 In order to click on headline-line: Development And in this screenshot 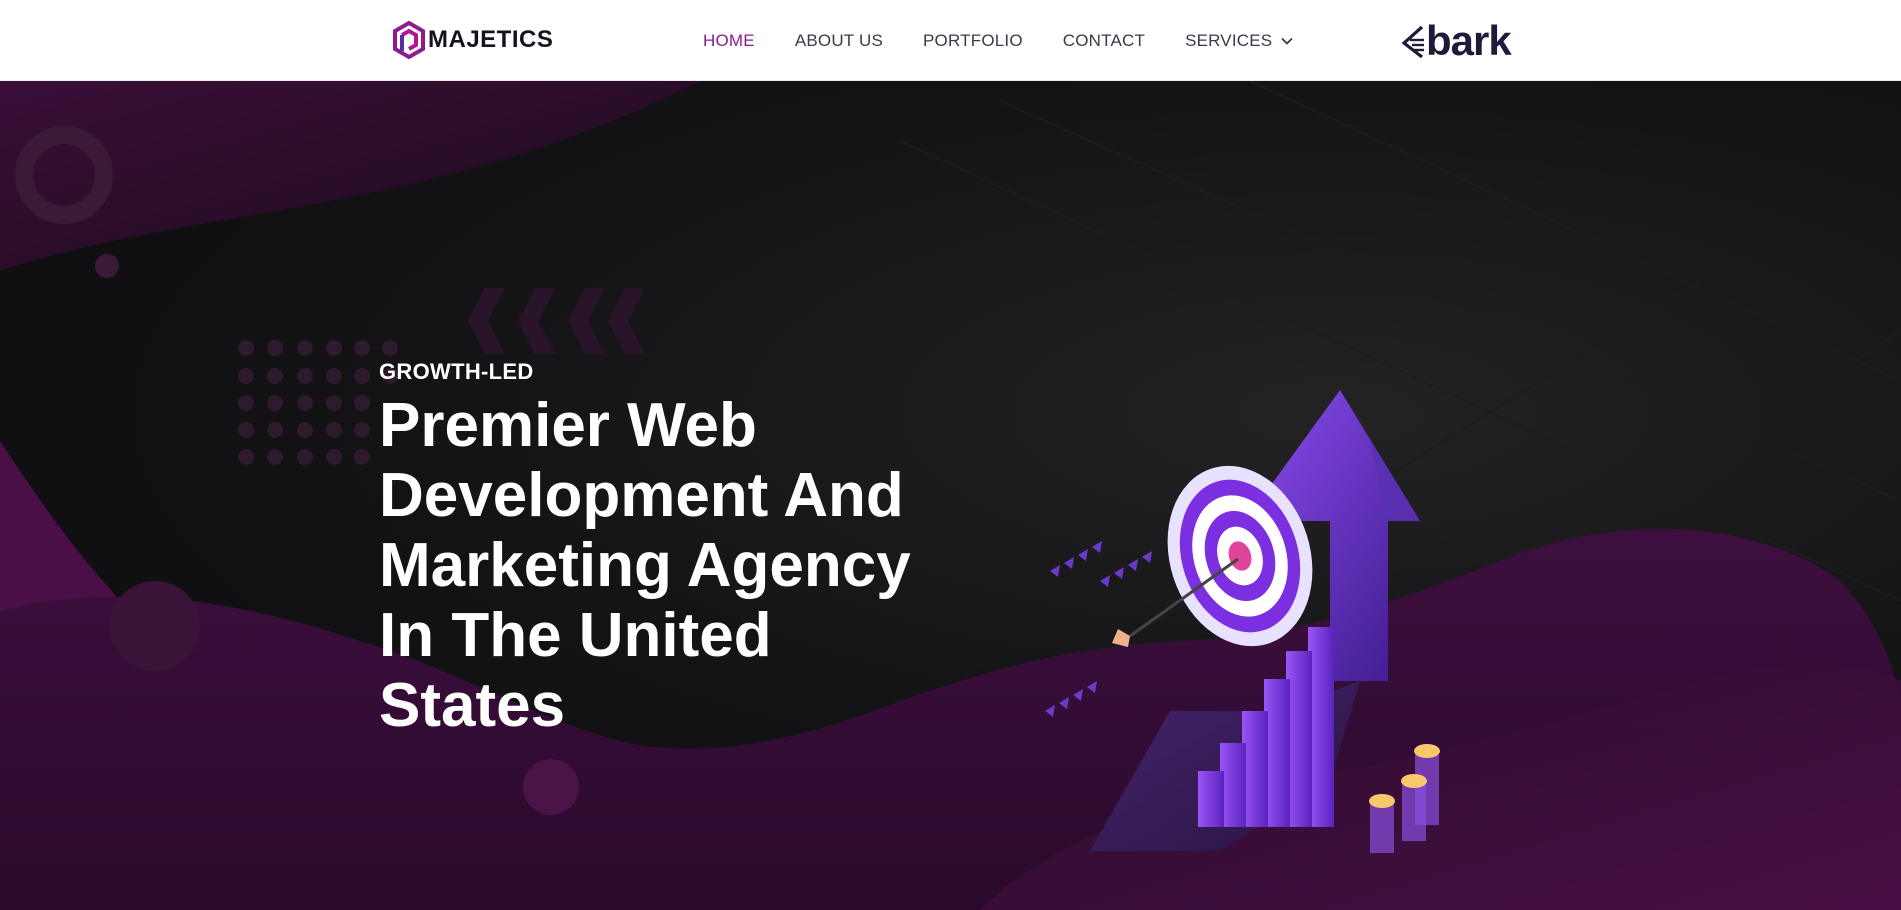, I will do `click(641, 495)`.